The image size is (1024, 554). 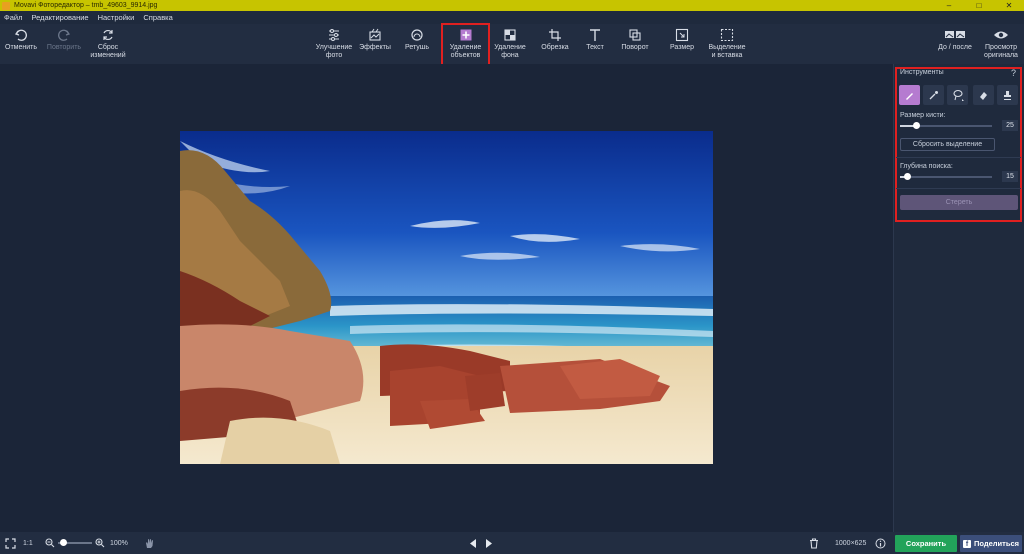 I want to click on background-removal-button: Удаление фона, so click(x=510, y=44).